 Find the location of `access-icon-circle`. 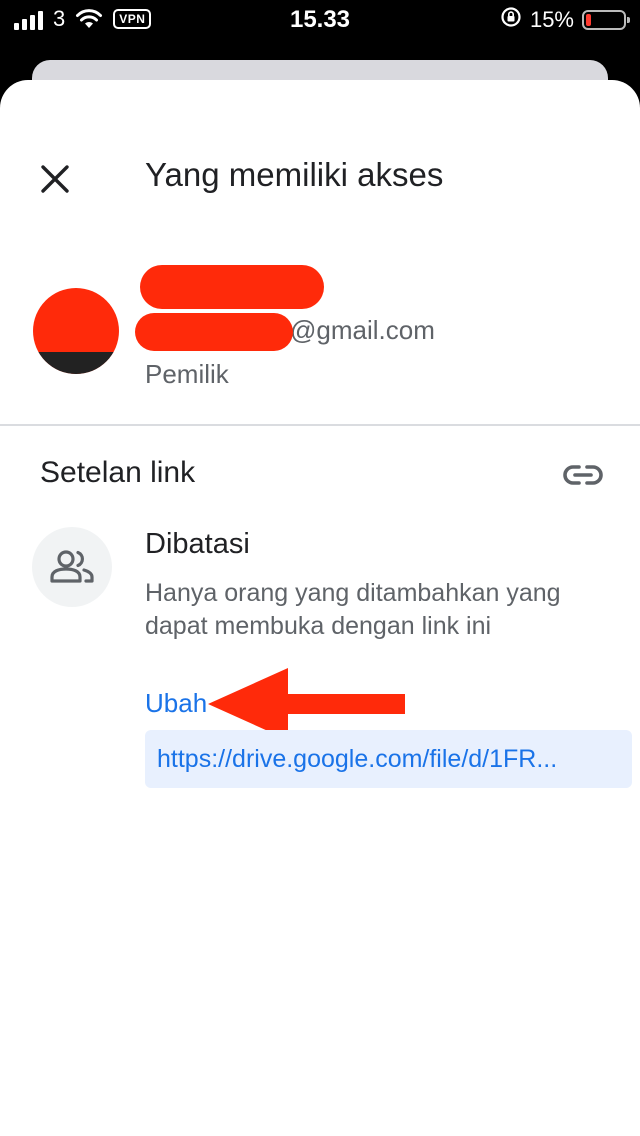

access-icon-circle is located at coordinates (72, 567).